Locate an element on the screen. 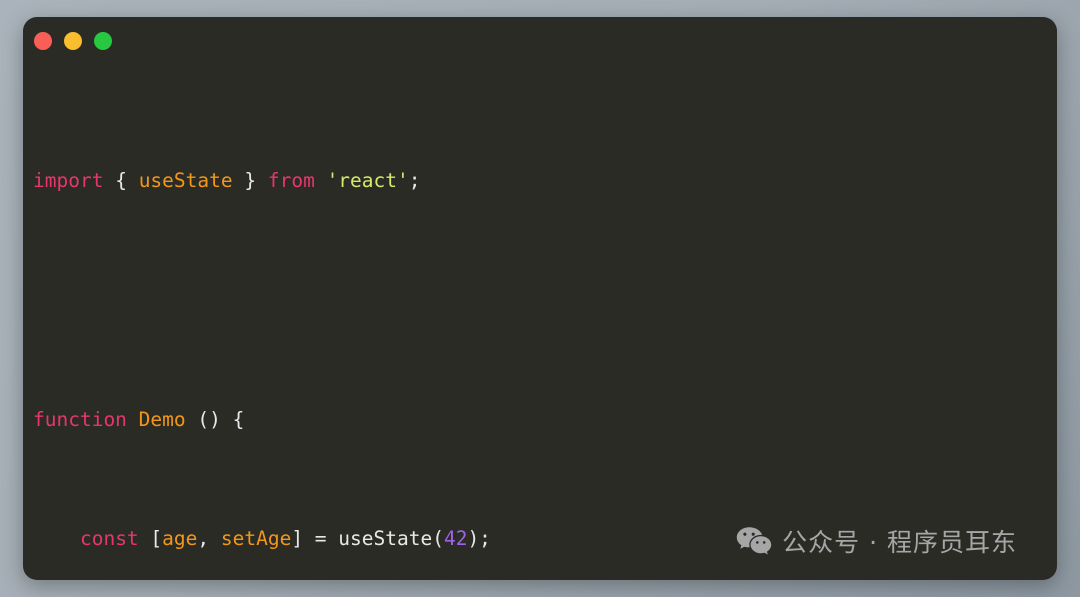 This screenshot has height=597, width=1080. window-titlebar is located at coordinates (540, 41).